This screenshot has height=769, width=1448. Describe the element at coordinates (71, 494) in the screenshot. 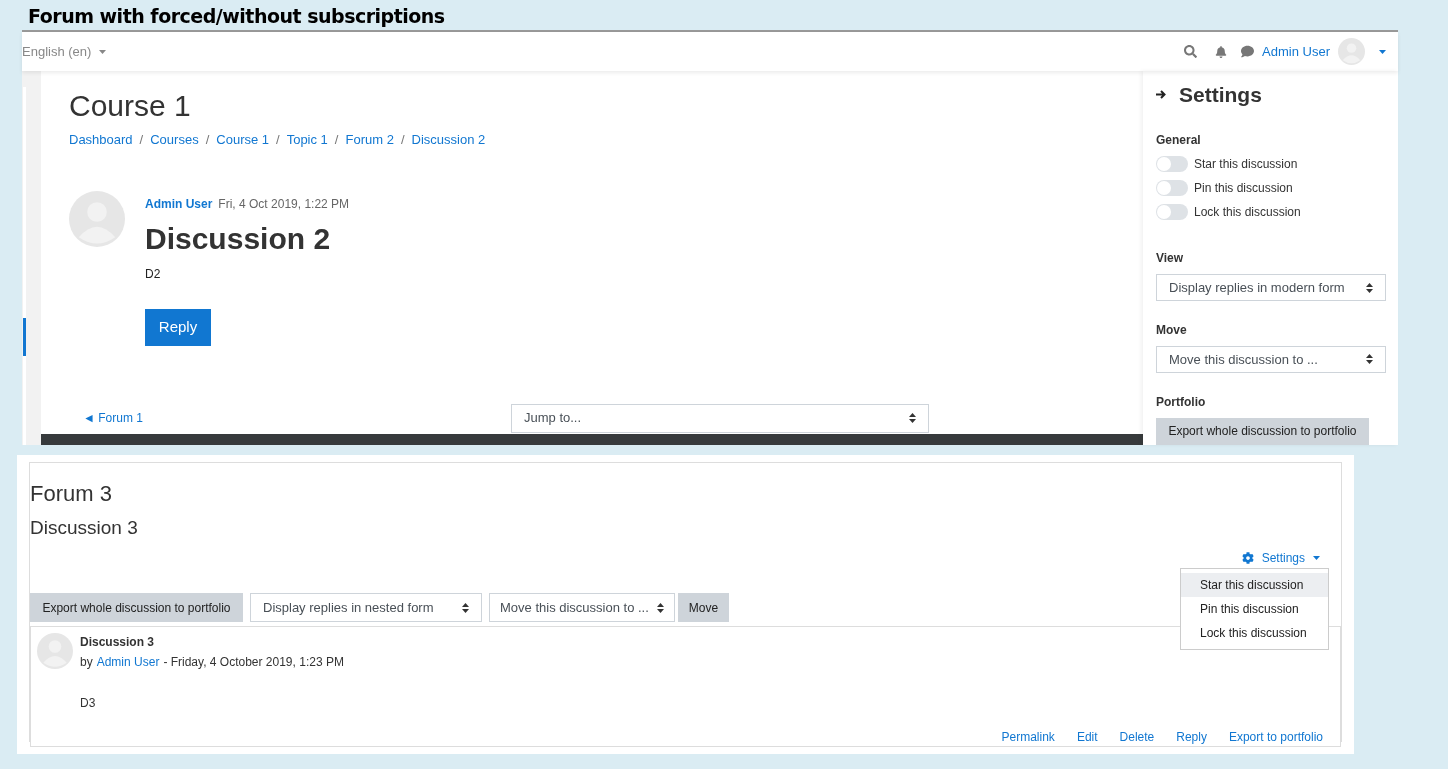

I see `forum-title: Forum 3` at that location.